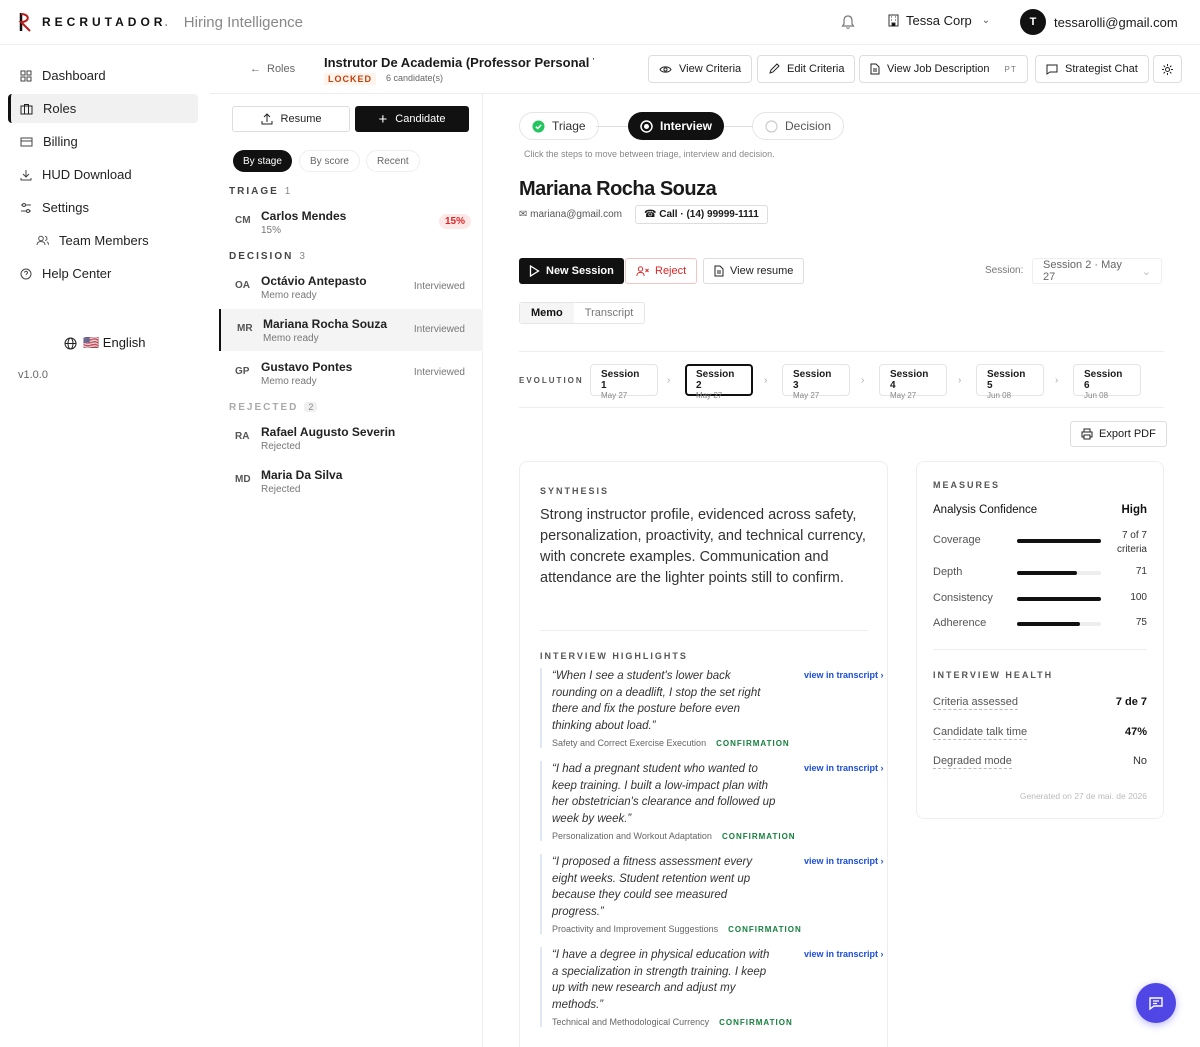  I want to click on group-label: DECISION, so click(261, 256).